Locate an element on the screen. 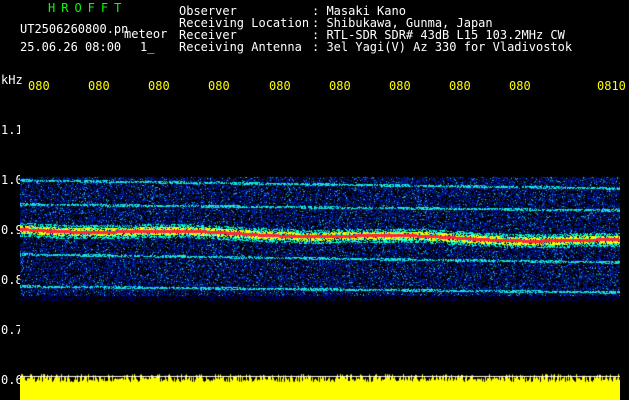 Image resolution: width=629 pixels, height=400 pixels. antenna-value: : 3el Yagi(V) Az 330 for Vladivostok is located at coordinates (442, 47).